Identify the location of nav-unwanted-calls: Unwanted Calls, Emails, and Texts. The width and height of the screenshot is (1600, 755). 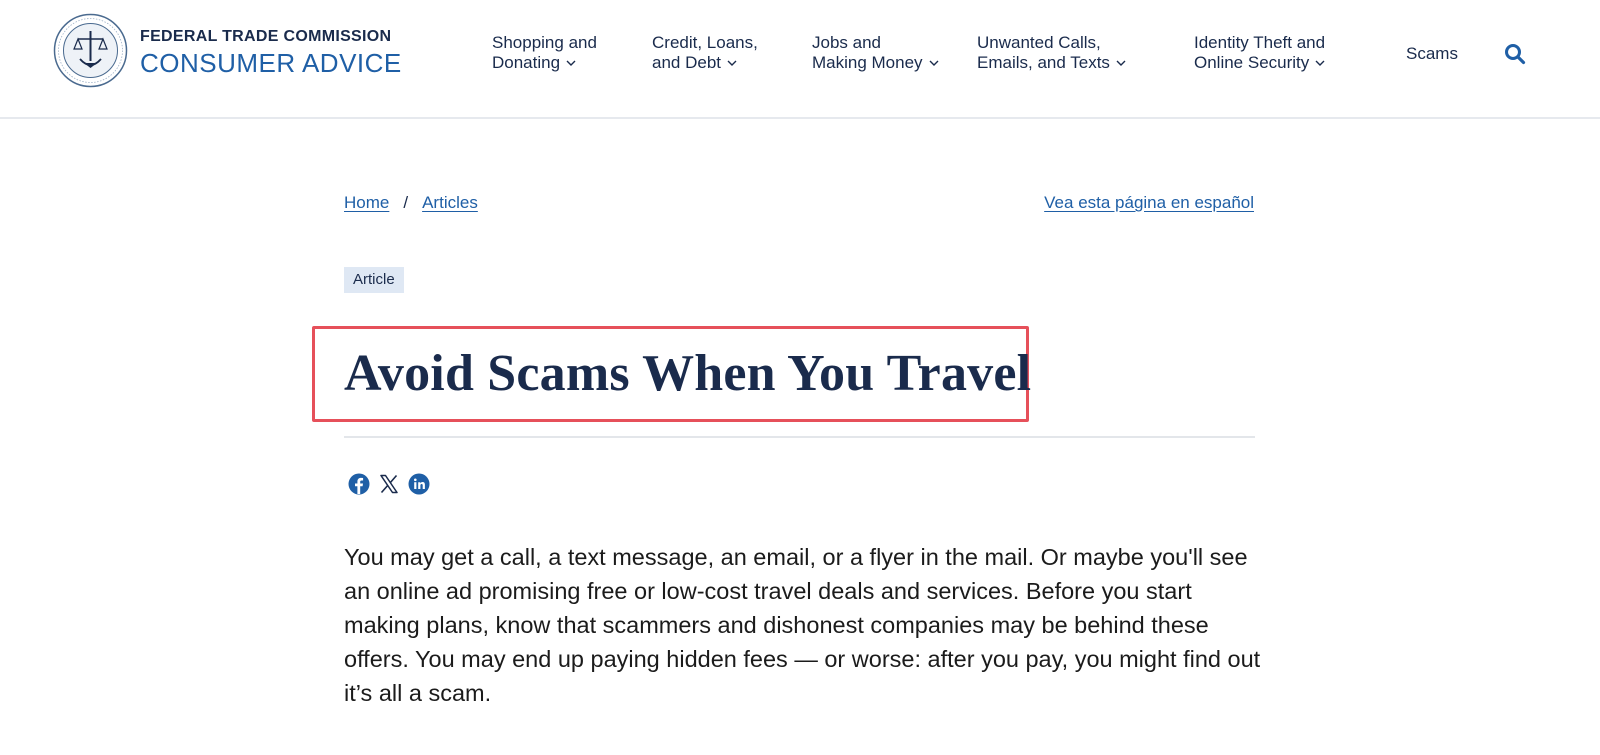
(1051, 53).